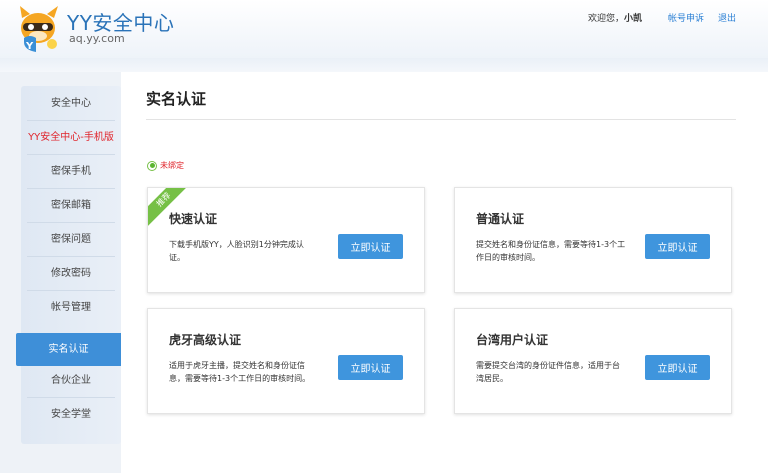  I want to click on sidebar-item-security-center: 安全中心, so click(71, 103).